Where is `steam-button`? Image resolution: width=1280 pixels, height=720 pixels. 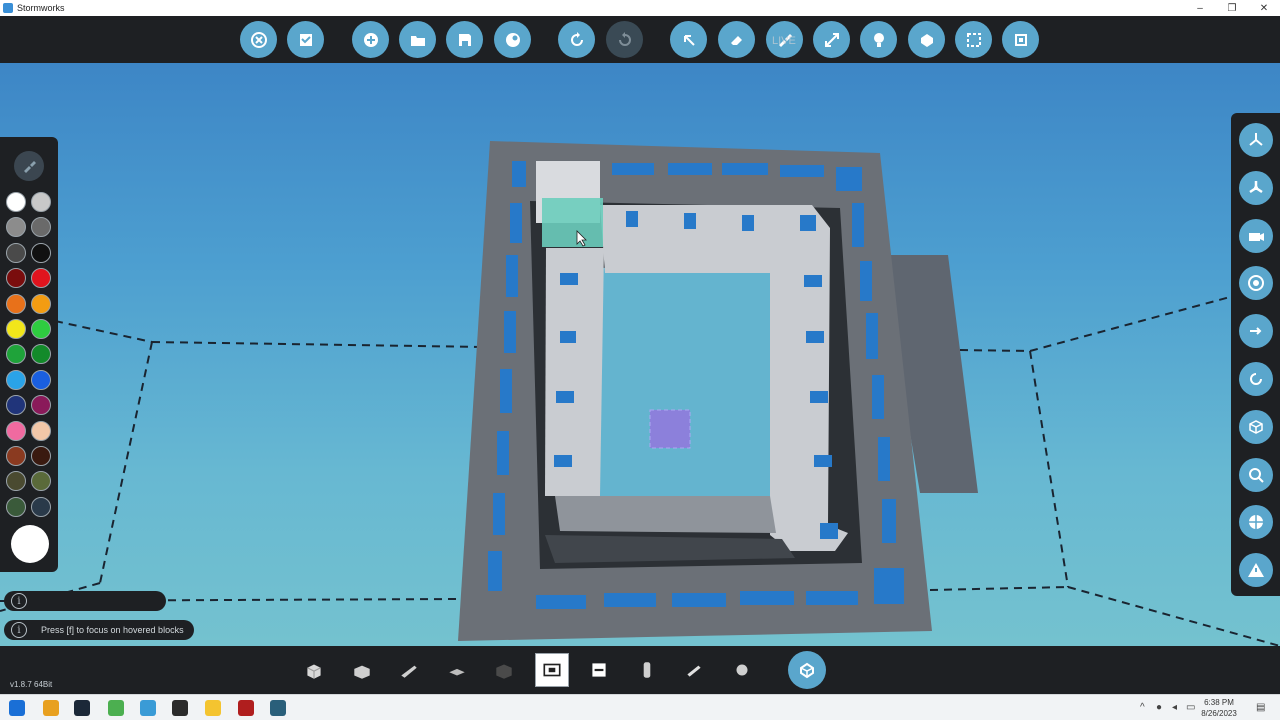 steam-button is located at coordinates (512, 39).